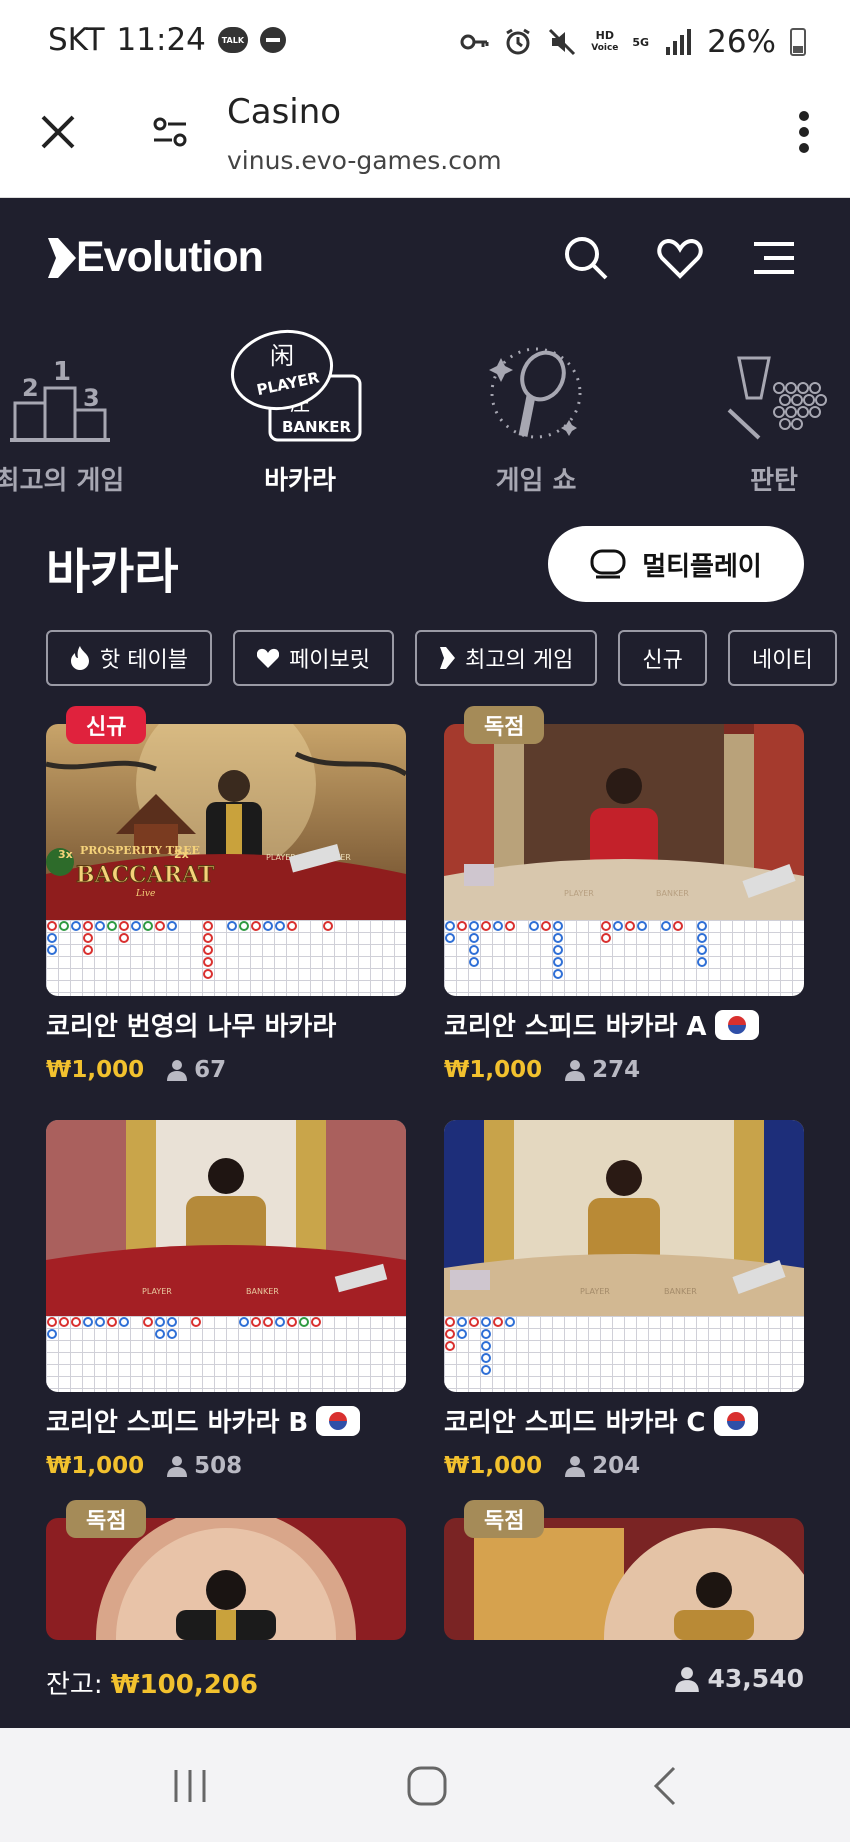  What do you see at coordinates (226, 1024) in the screenshot?
I see `game-name: 코리안 번영의 나무 바카라` at bounding box center [226, 1024].